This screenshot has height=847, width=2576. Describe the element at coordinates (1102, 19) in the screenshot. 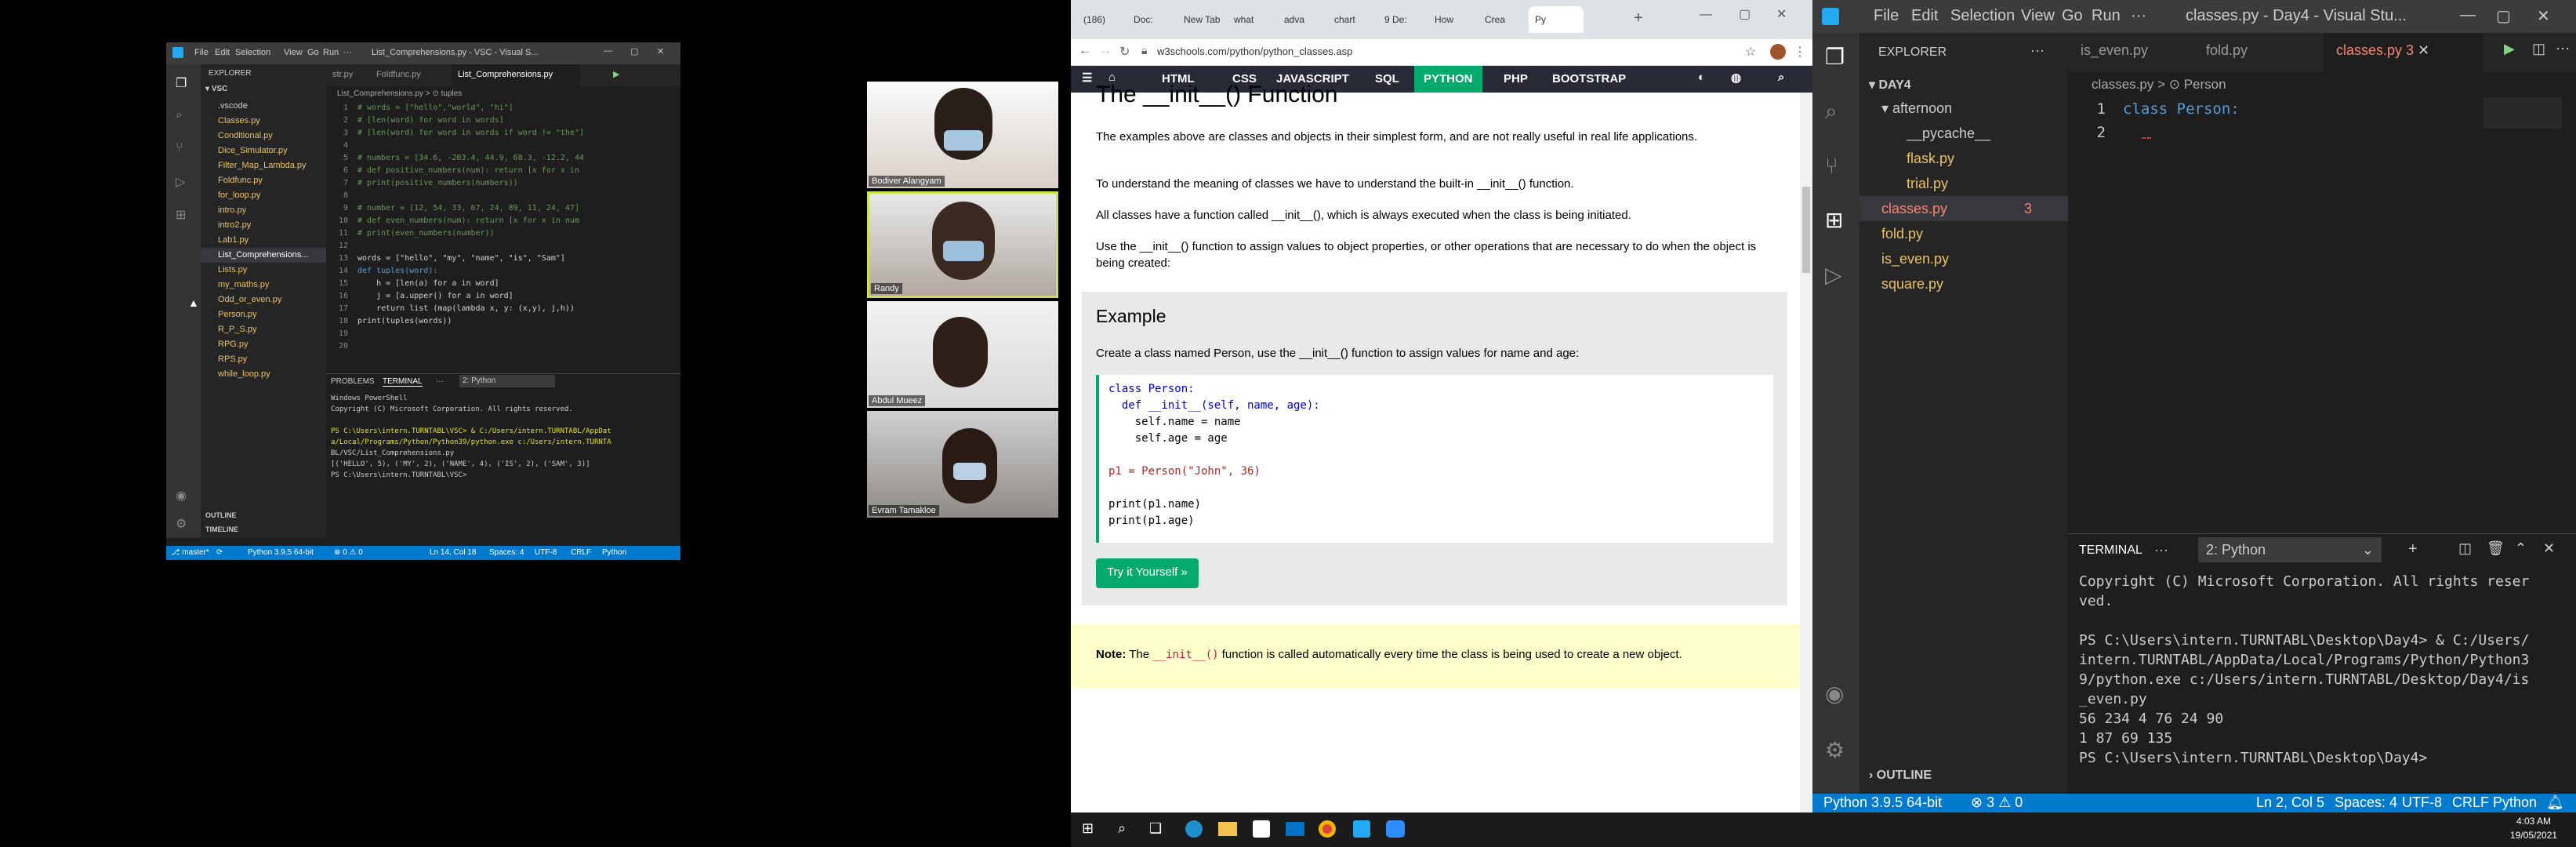

I see `browser-tab: (186)` at that location.